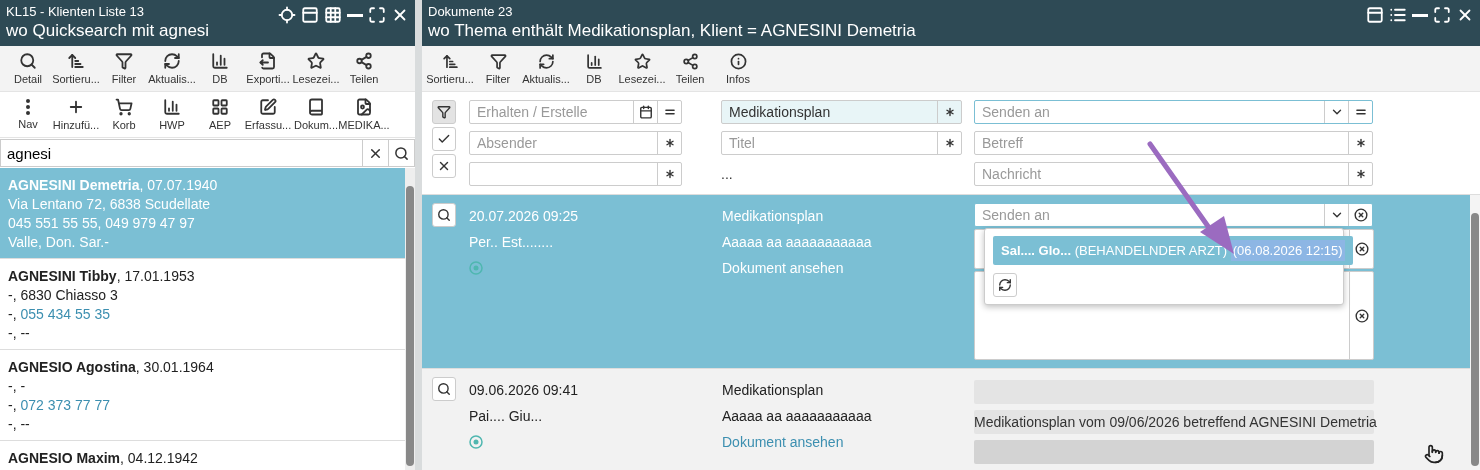 This screenshot has height=470, width=1480. What do you see at coordinates (364, 107) in the screenshot?
I see `document-icon` at bounding box center [364, 107].